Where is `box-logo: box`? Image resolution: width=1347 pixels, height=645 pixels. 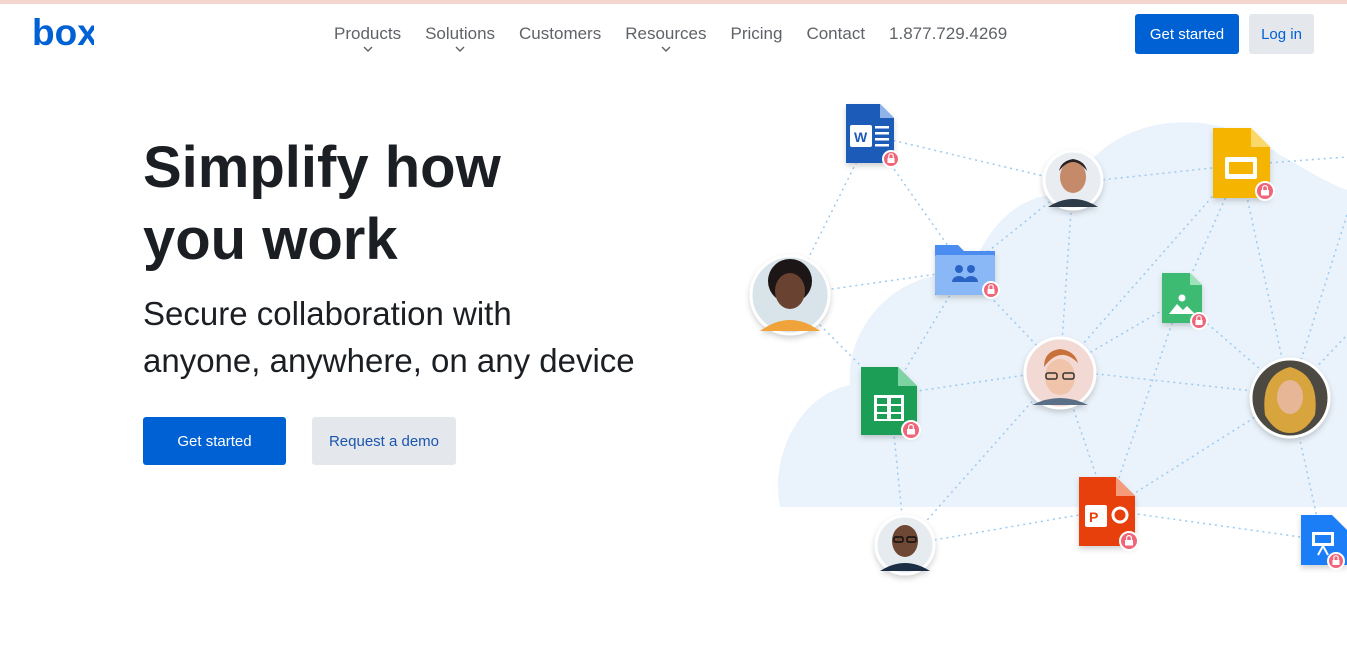
box-logo: box is located at coordinates (63, 33).